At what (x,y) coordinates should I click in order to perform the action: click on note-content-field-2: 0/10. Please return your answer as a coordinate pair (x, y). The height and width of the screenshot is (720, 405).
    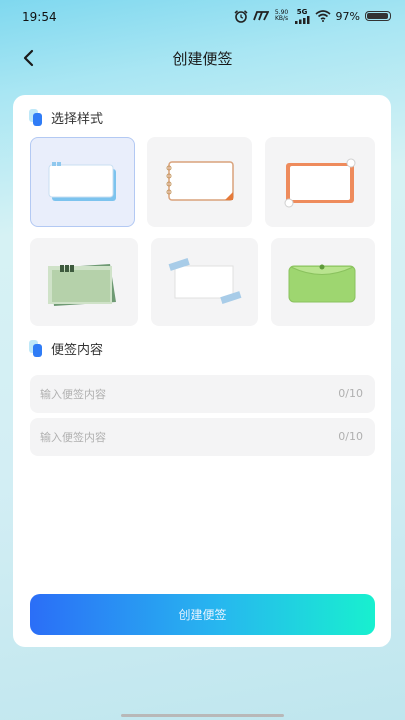
    Looking at the image, I should click on (202, 437).